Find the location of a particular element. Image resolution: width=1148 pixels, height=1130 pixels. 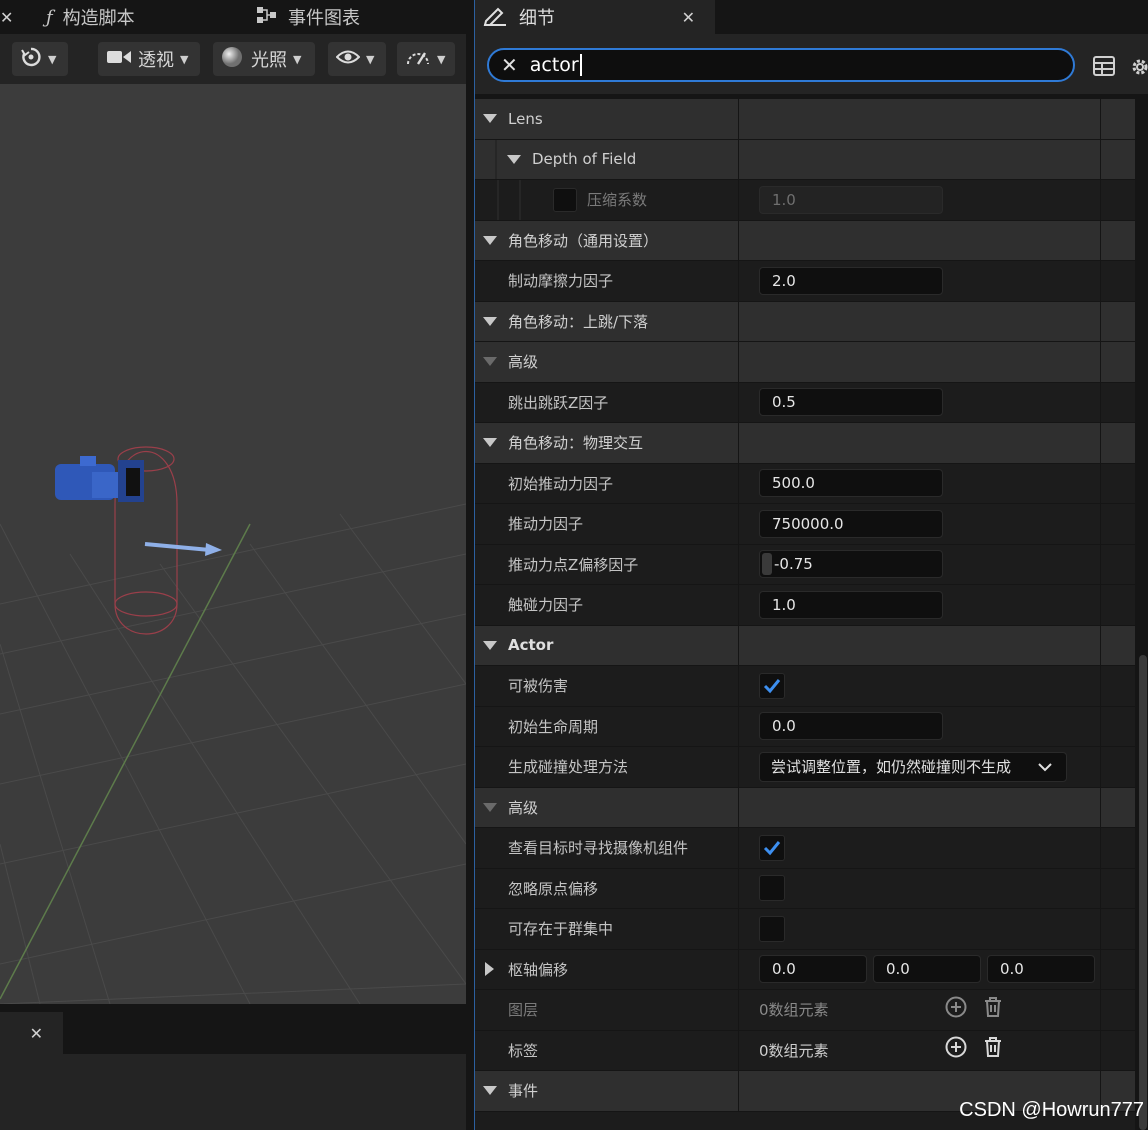

bottom-tab: ✕ is located at coordinates (31, 1033).